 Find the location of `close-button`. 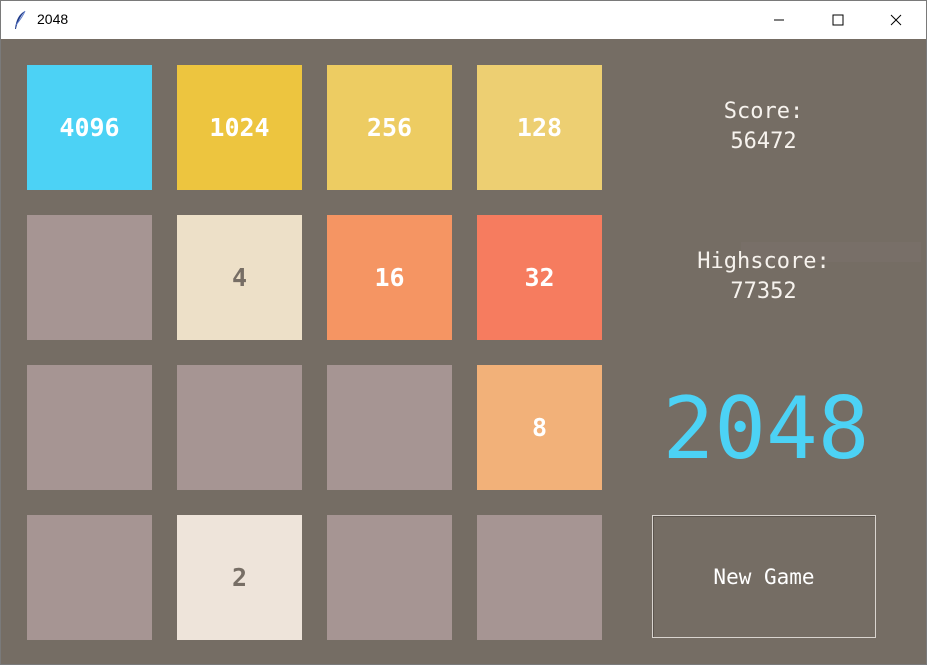

close-button is located at coordinates (896, 20).